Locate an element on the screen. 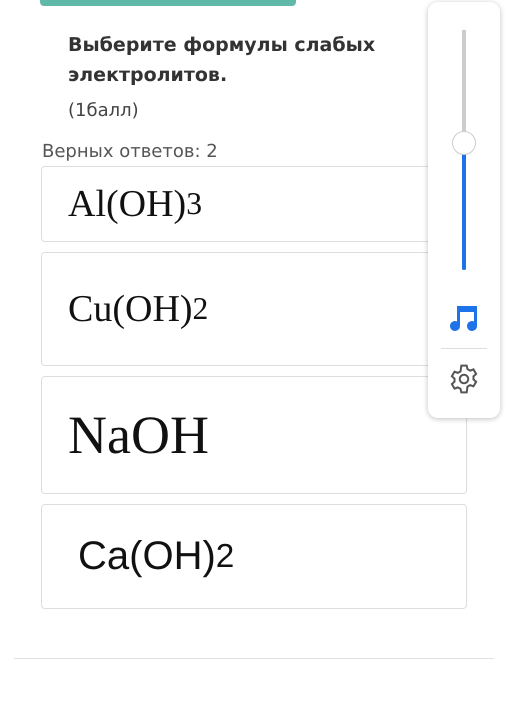  answer-option: NaOH is located at coordinates (254, 435).